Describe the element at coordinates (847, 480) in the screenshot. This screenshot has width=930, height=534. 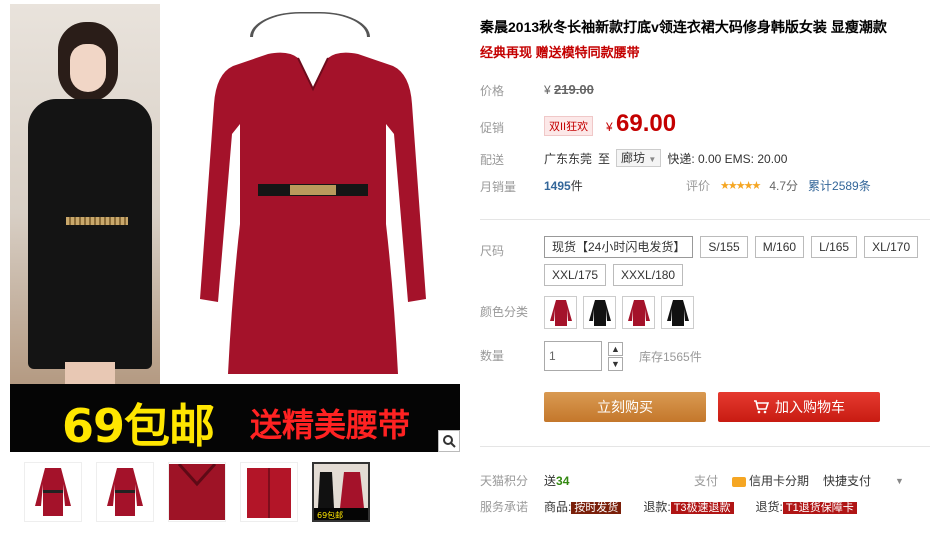
I see `quick-pay: 快捷支付` at that location.